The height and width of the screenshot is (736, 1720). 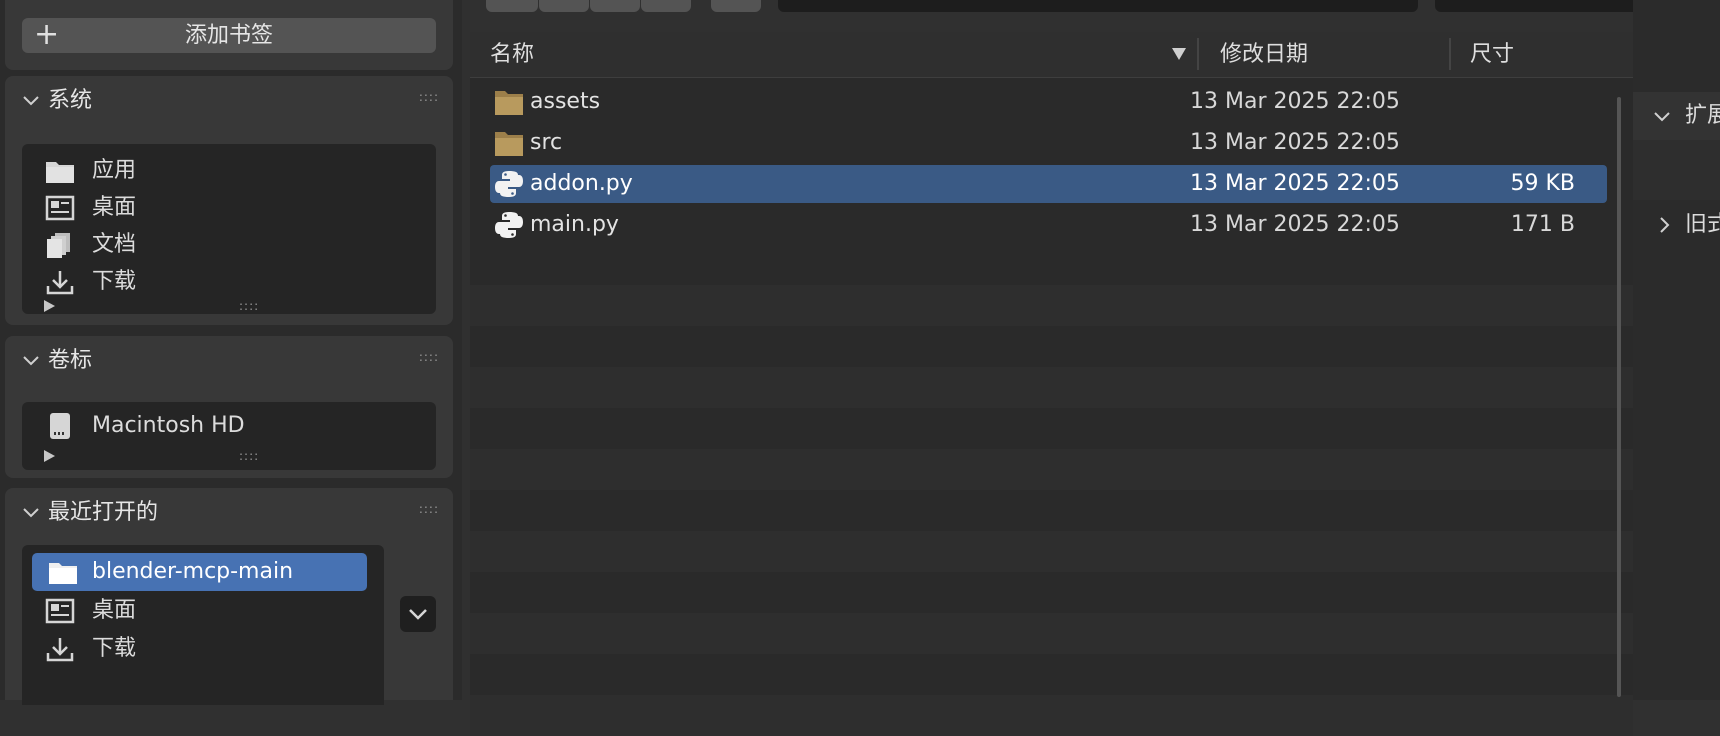 I want to click on panel-title: 系统, so click(x=70, y=100).